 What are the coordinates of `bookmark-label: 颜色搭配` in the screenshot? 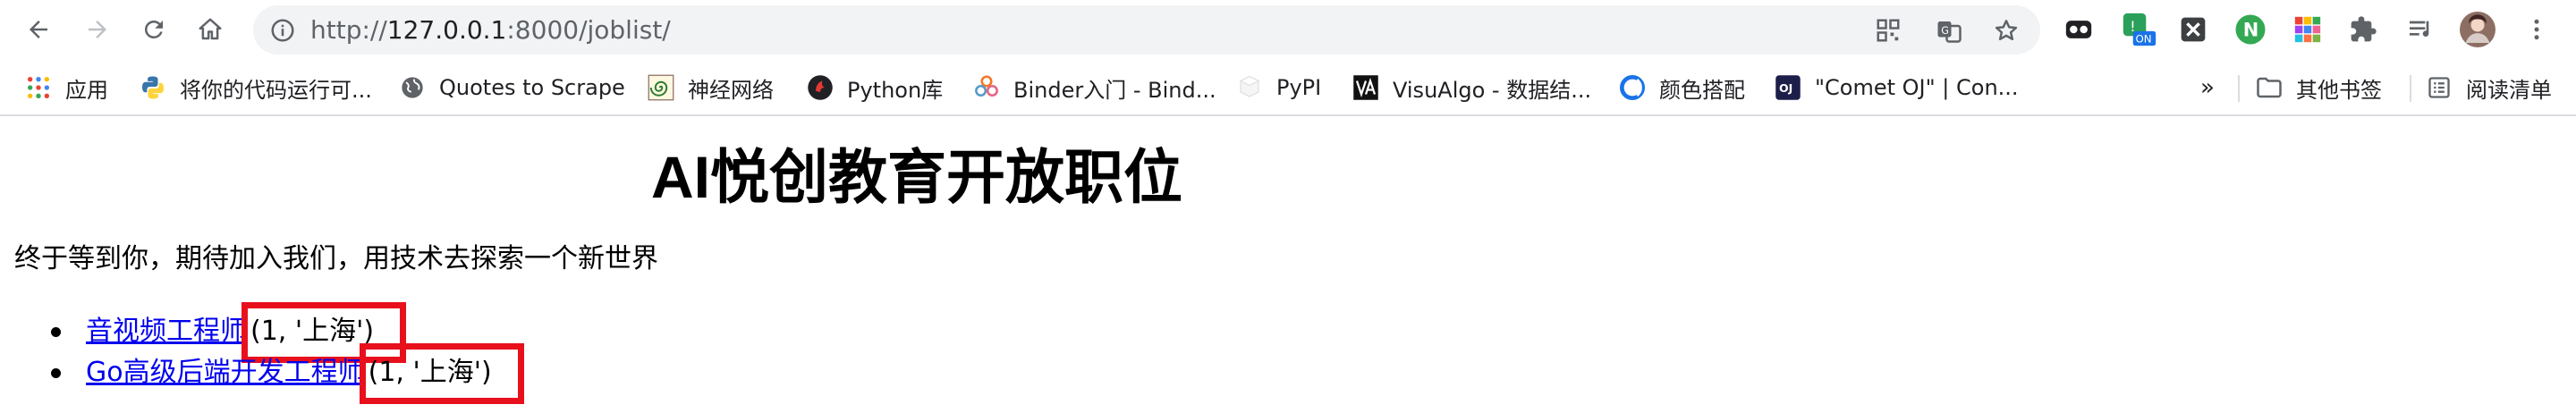 It's located at (1702, 90).